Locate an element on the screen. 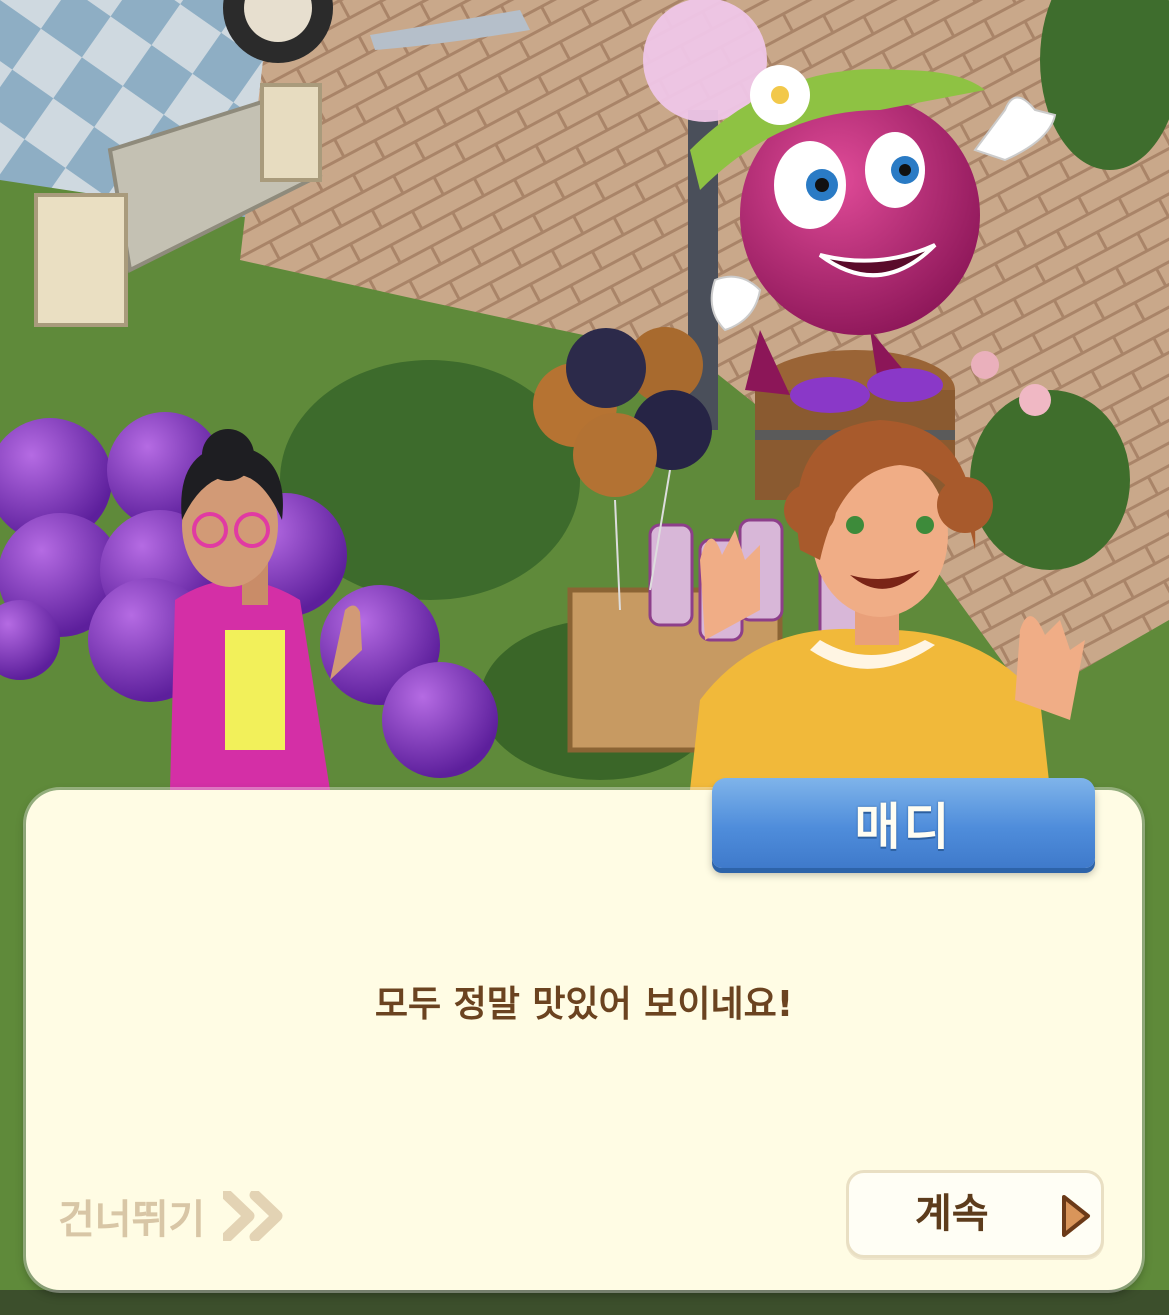  speaker-nameplate: 매디 is located at coordinates (903, 823).